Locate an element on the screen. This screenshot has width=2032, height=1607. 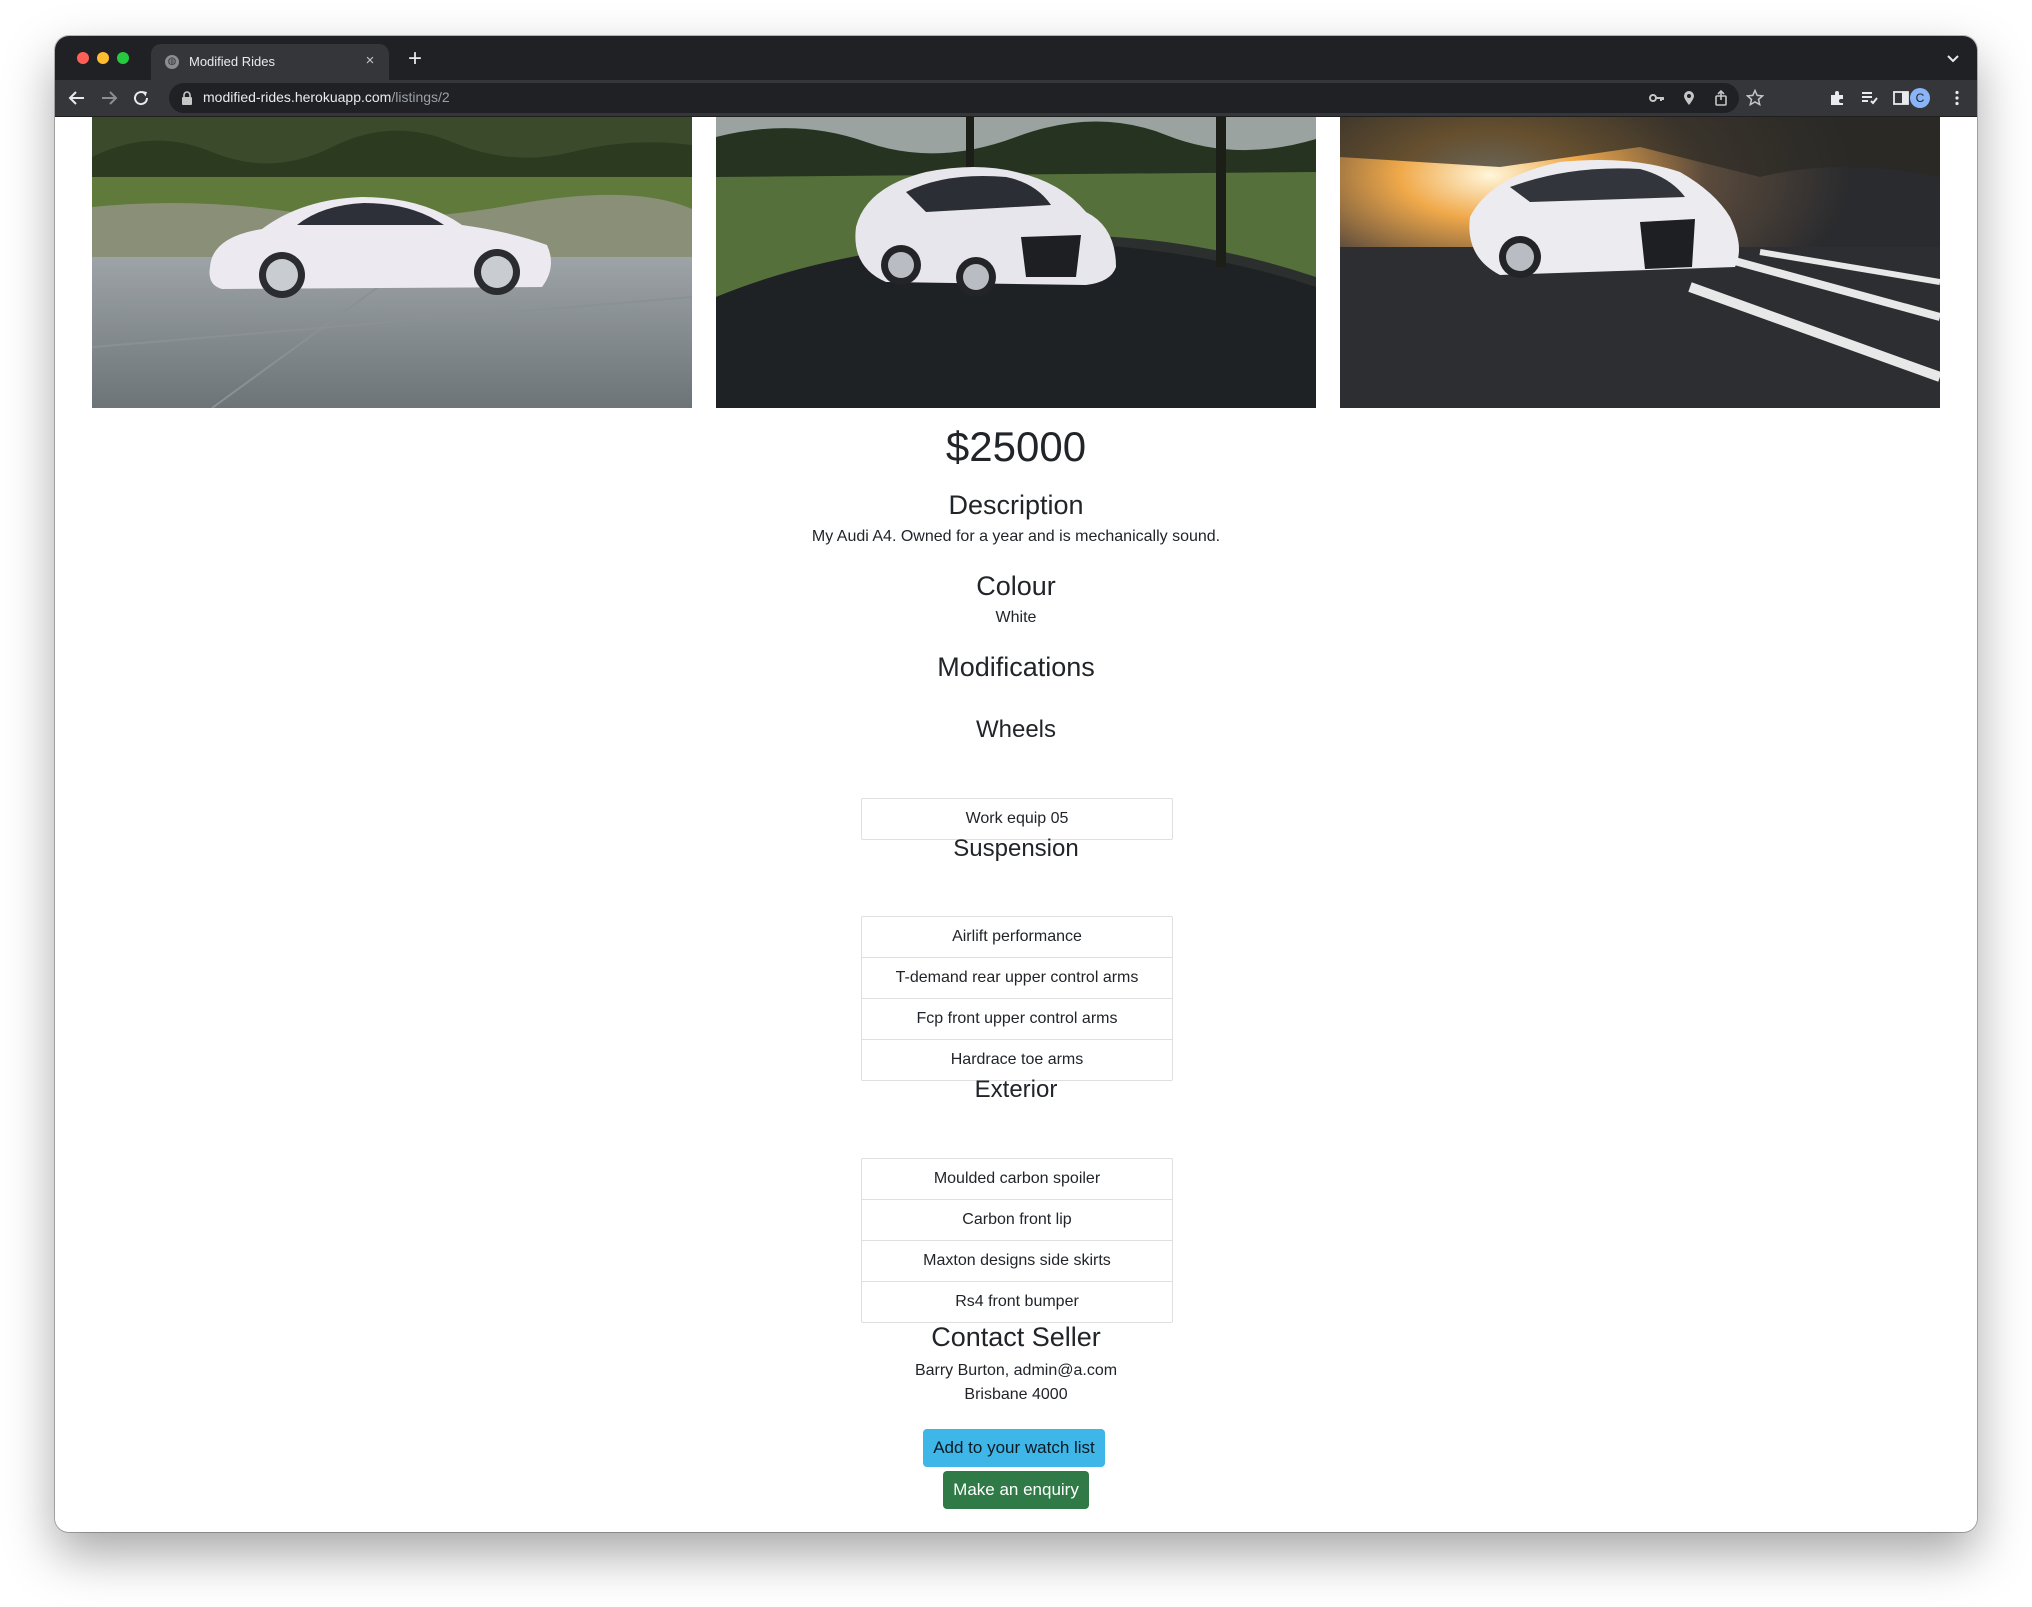
list-item: Rs4 front bumper is located at coordinates (1017, 1301).